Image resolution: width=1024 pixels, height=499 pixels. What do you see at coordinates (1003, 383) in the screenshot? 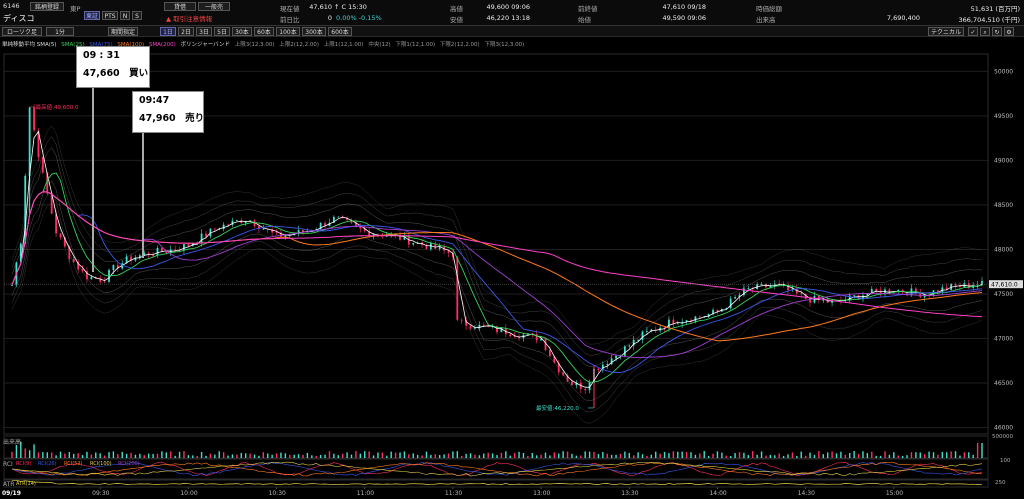
I see `y-tick-label: 46500` at bounding box center [1003, 383].